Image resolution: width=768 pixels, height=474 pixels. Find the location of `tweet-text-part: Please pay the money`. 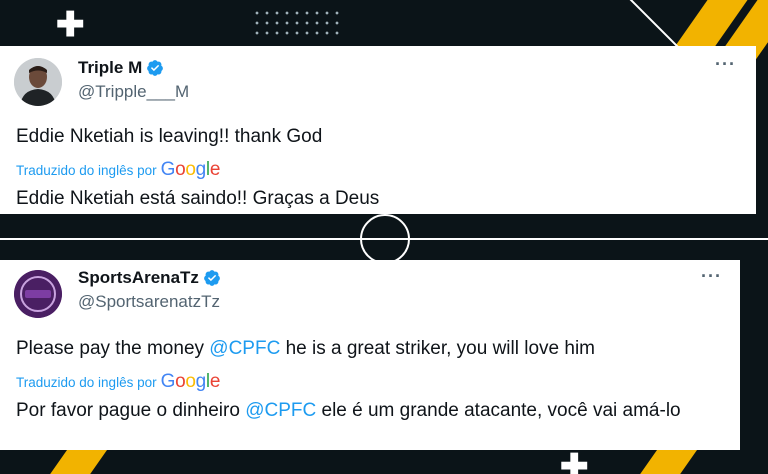

tweet-text-part: Please pay the money is located at coordinates (113, 348).